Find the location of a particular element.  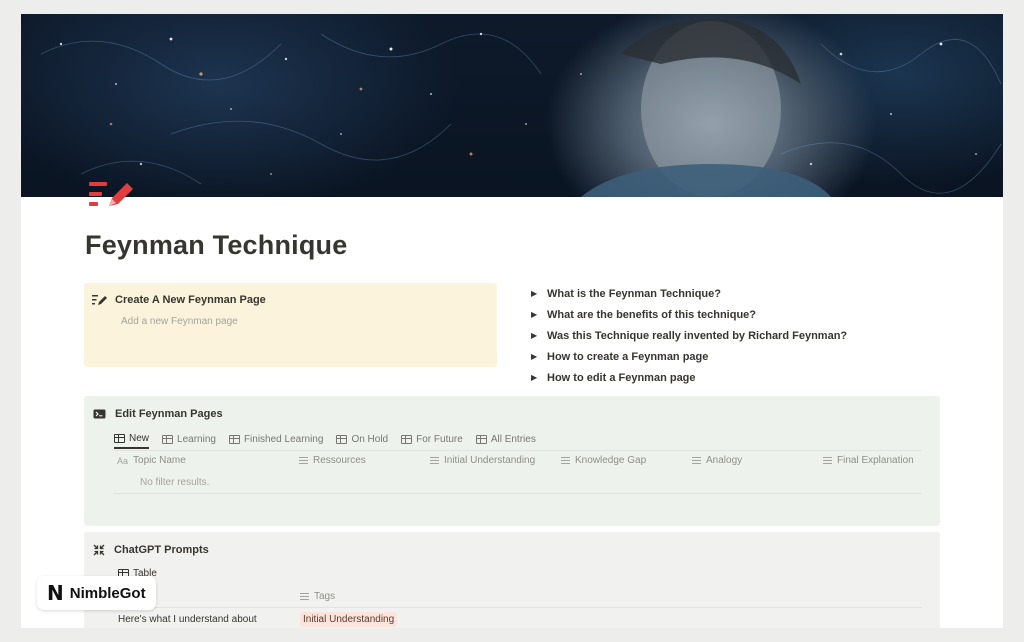

empty-state-text: No filter results. is located at coordinates (175, 482).